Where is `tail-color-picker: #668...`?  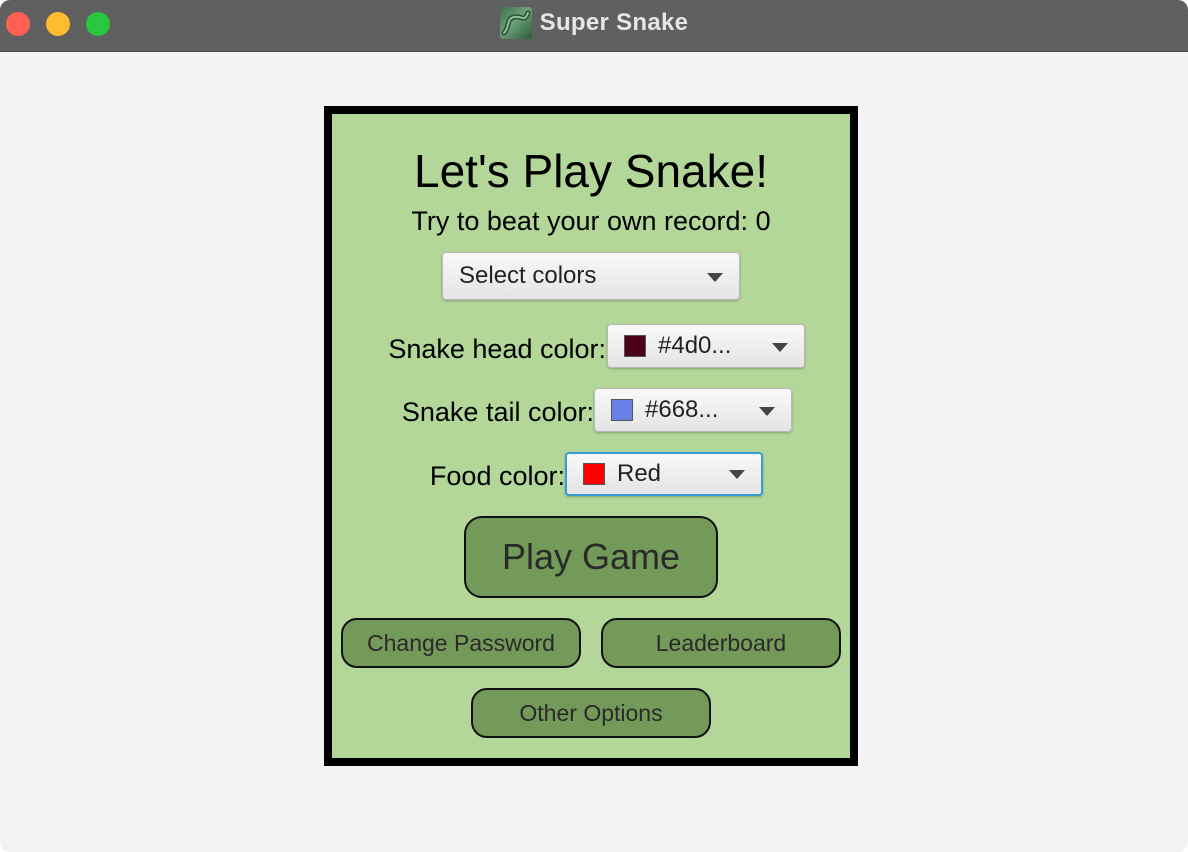 tail-color-picker: #668... is located at coordinates (693, 410).